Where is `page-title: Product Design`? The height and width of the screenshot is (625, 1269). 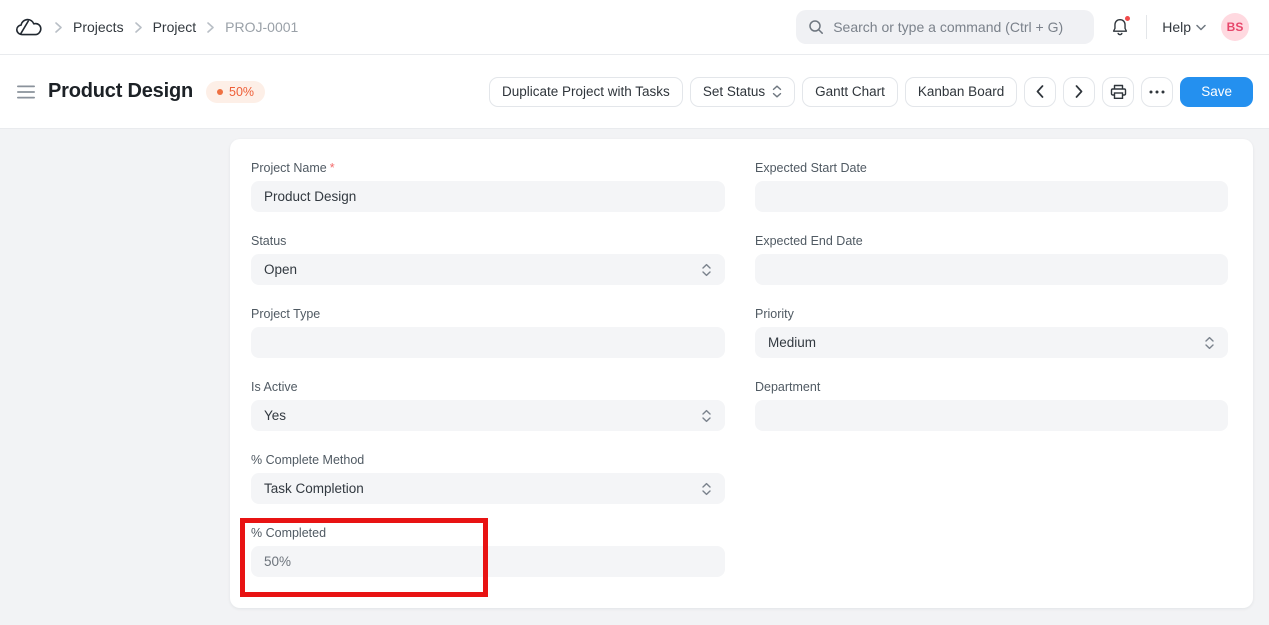
page-title: Product Design is located at coordinates (120, 91).